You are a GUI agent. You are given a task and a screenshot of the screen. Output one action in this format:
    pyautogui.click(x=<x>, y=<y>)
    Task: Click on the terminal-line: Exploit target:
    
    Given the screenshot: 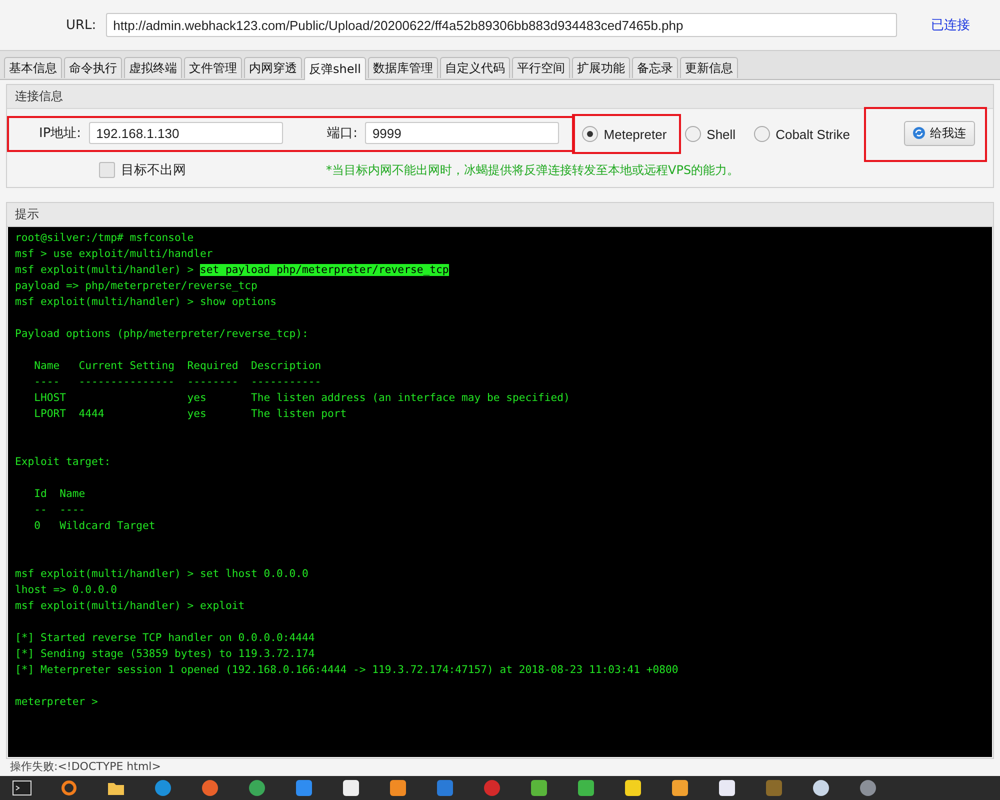 What is the action you would take?
    pyautogui.click(x=63, y=462)
    